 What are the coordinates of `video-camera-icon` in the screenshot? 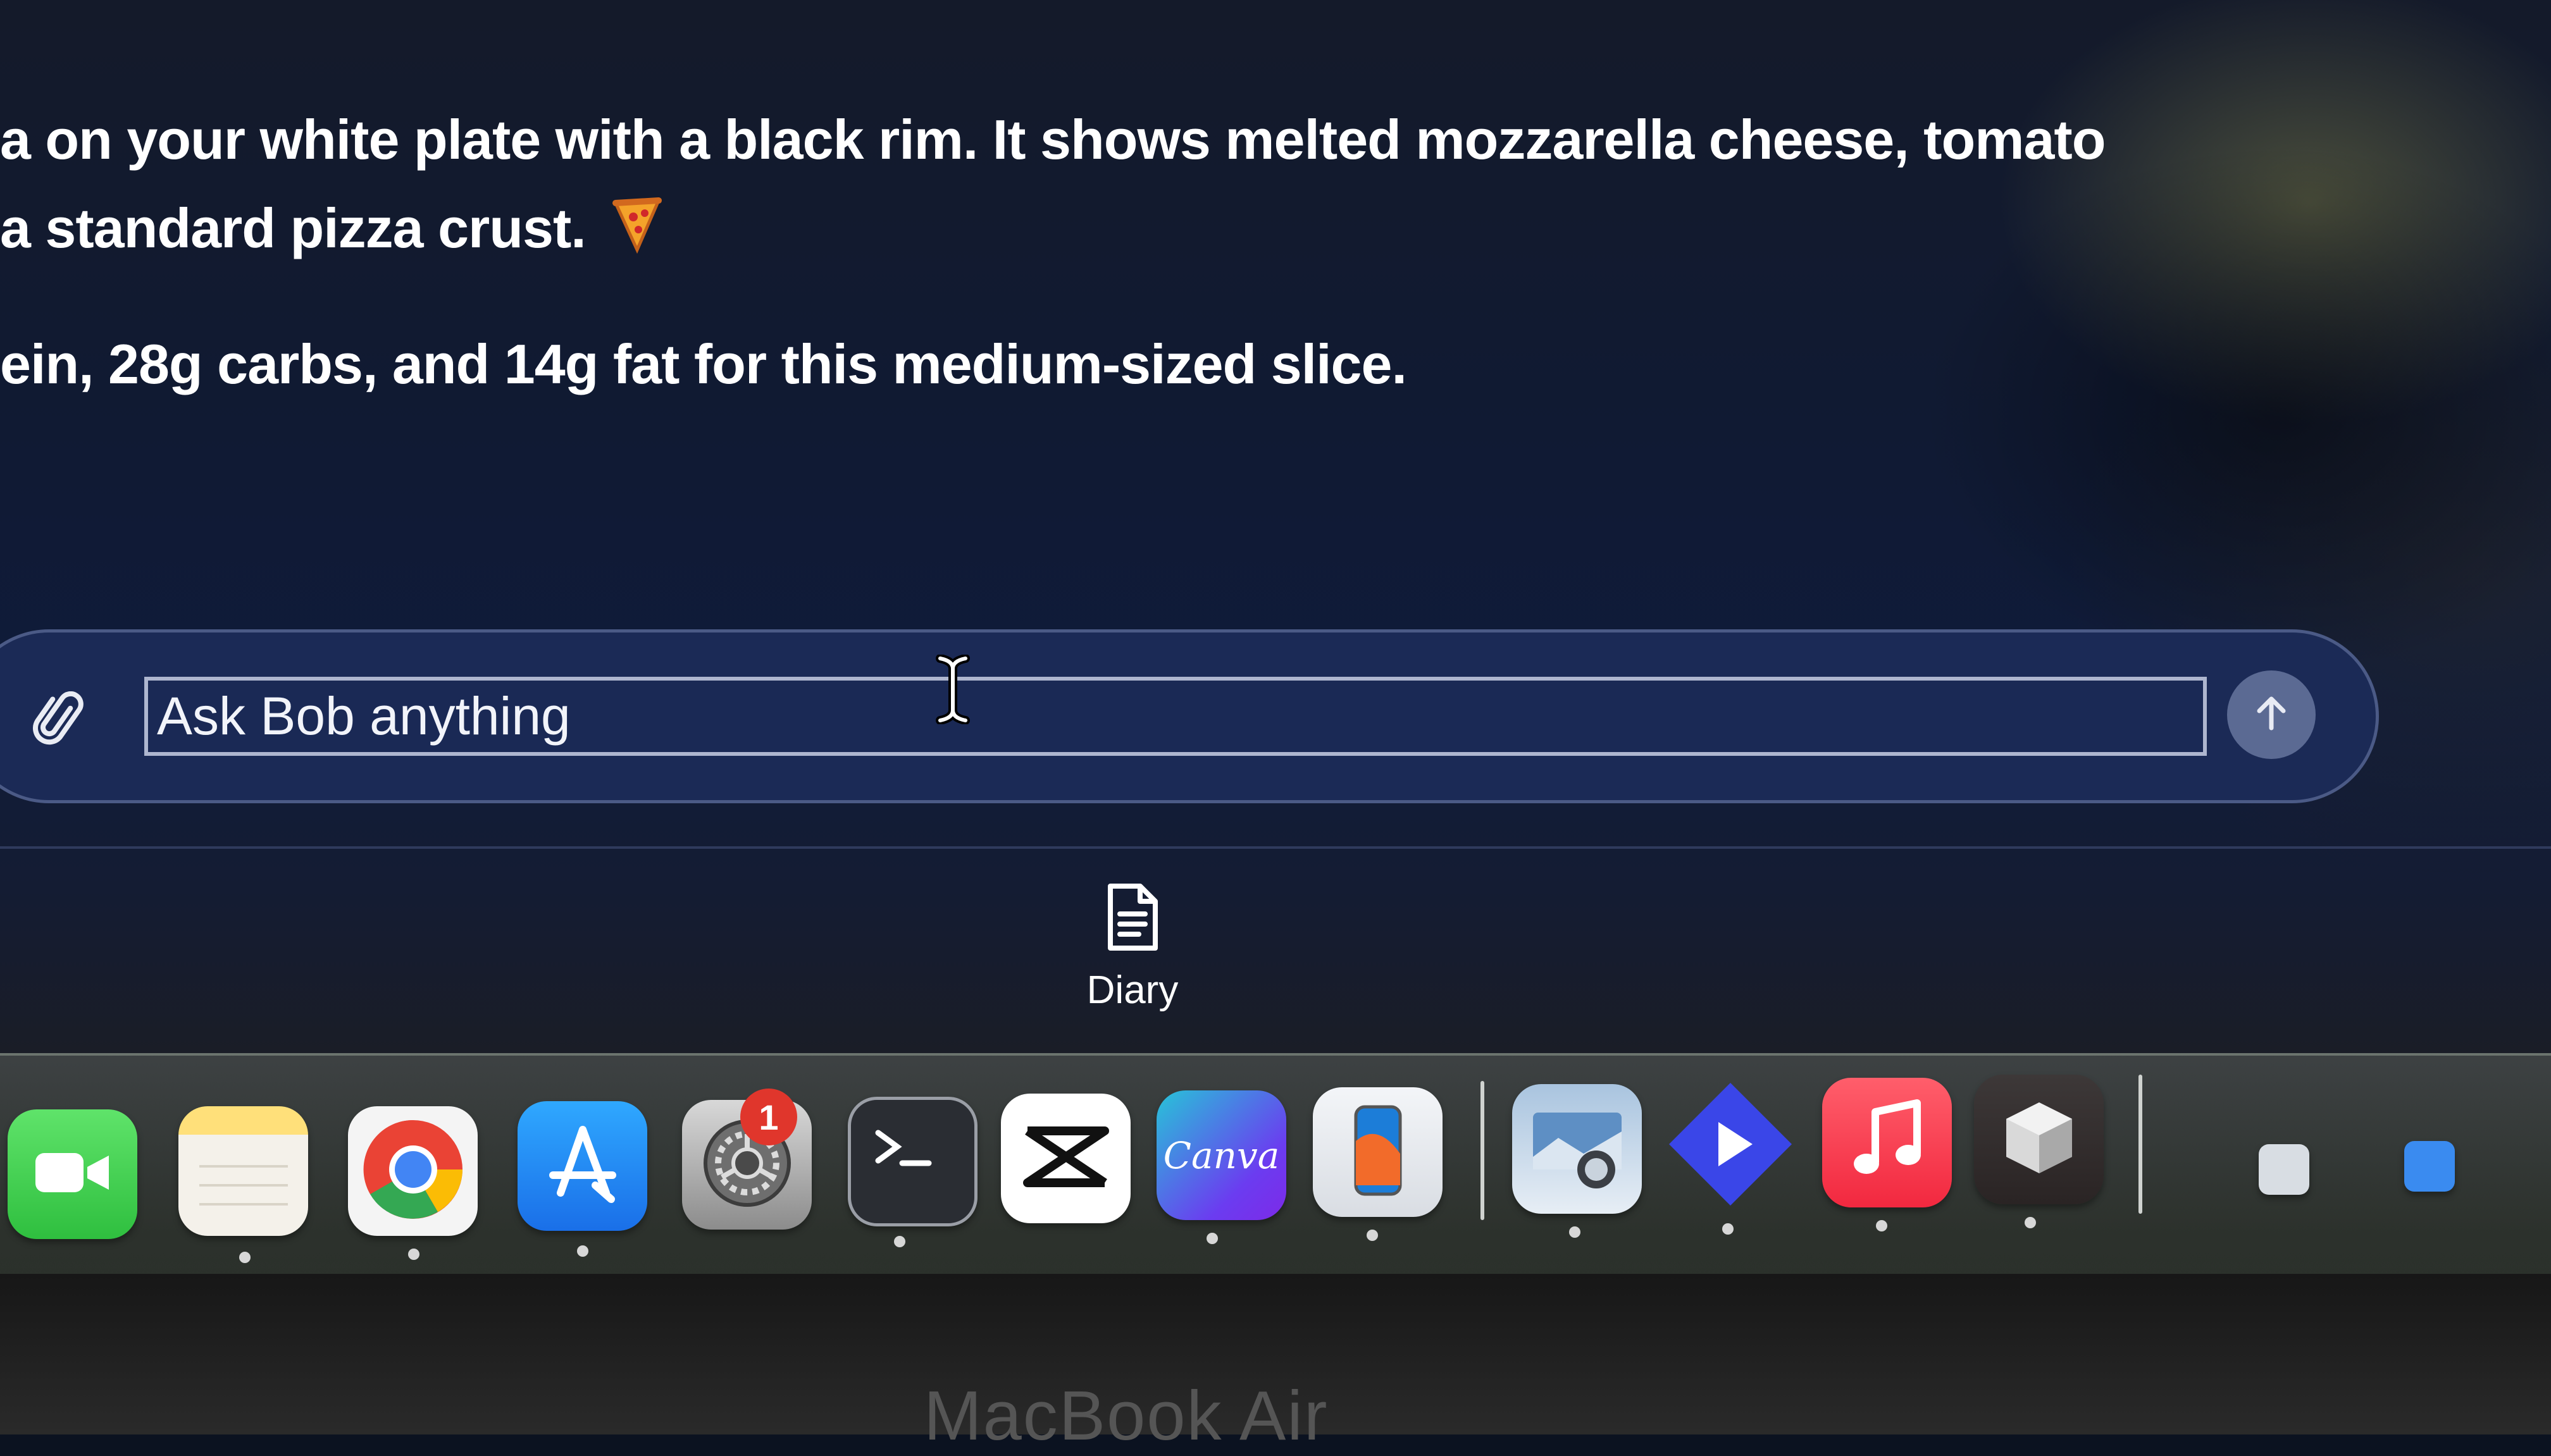 It's located at (73, 1174).